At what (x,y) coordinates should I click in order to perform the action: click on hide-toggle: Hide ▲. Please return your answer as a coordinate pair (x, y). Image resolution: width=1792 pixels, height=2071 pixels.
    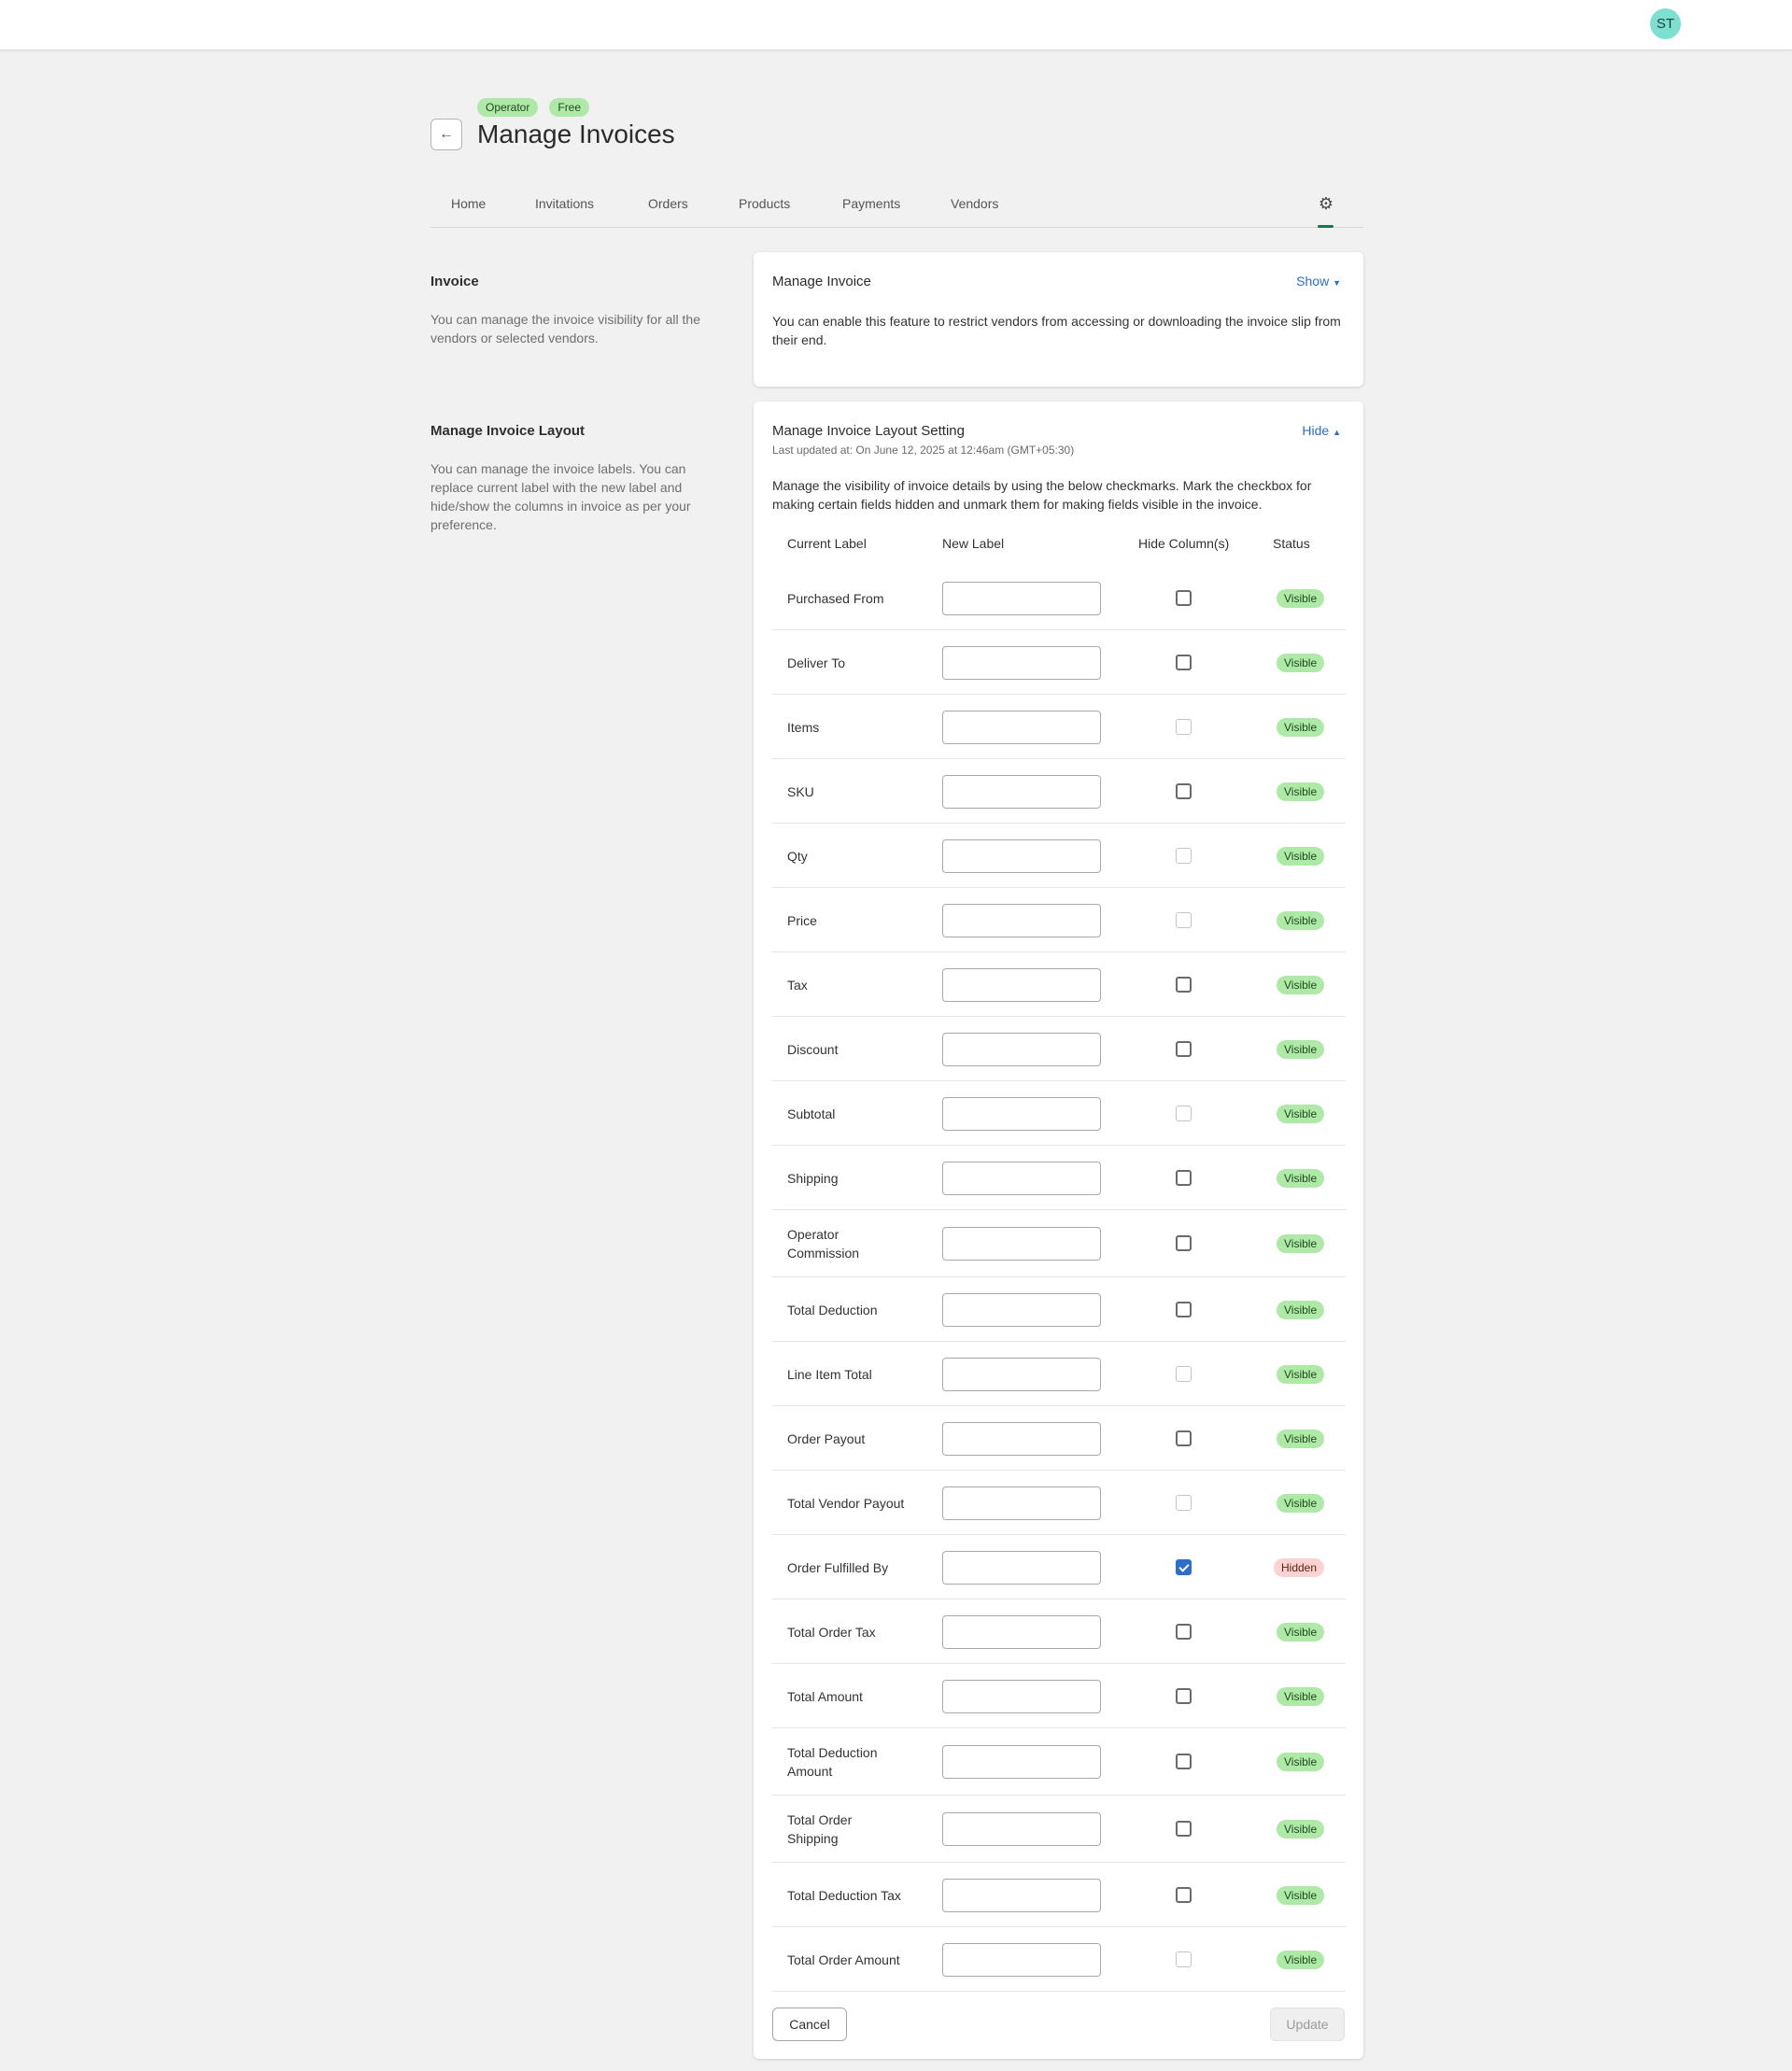
    Looking at the image, I should click on (1321, 431).